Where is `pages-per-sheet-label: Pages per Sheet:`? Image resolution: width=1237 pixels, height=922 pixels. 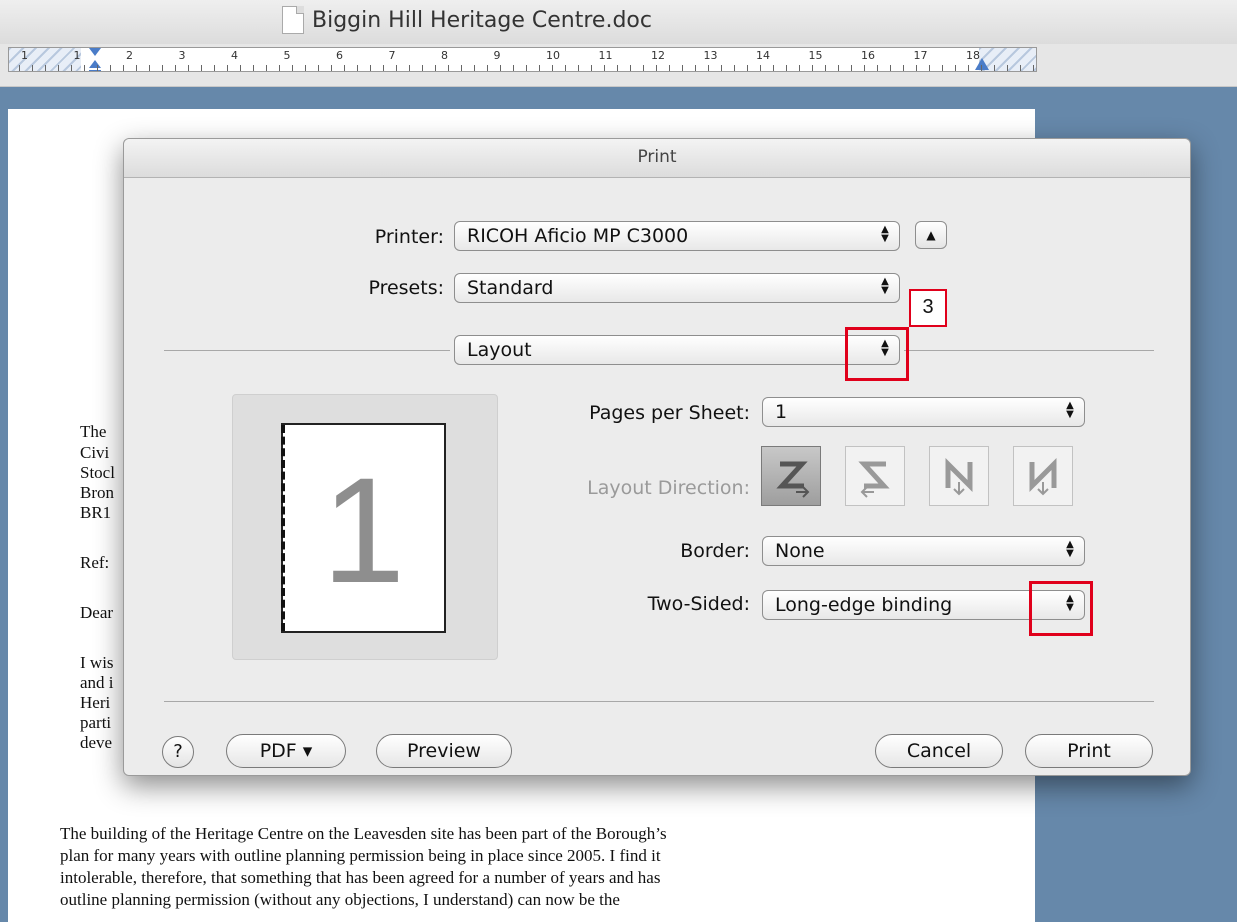 pages-per-sheet-label: Pages per Sheet: is located at coordinates (669, 413).